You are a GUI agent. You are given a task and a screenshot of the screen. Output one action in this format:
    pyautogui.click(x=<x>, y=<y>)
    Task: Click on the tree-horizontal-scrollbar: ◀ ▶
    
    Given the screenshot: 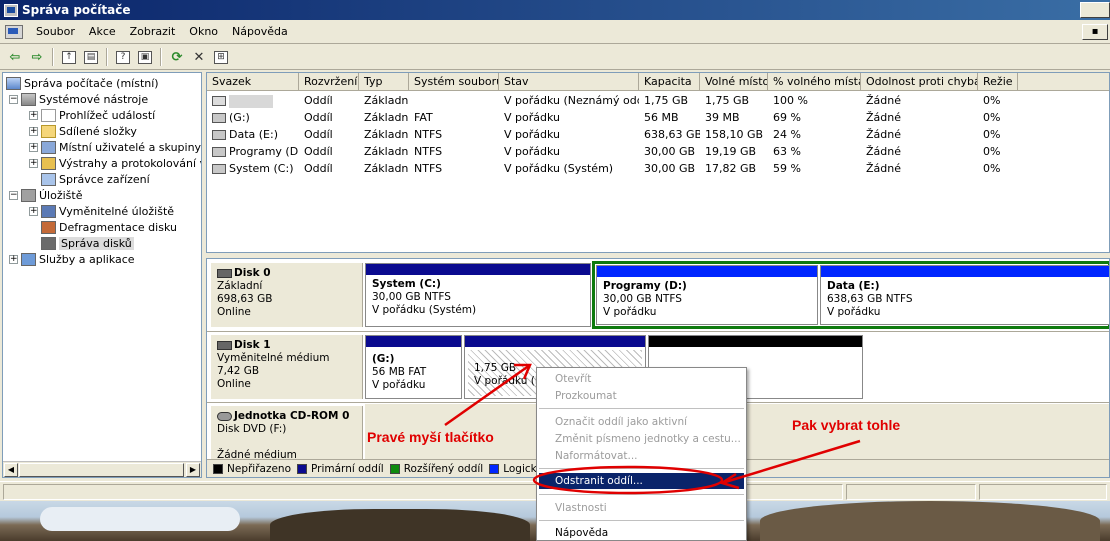 What is the action you would take?
    pyautogui.click(x=102, y=469)
    